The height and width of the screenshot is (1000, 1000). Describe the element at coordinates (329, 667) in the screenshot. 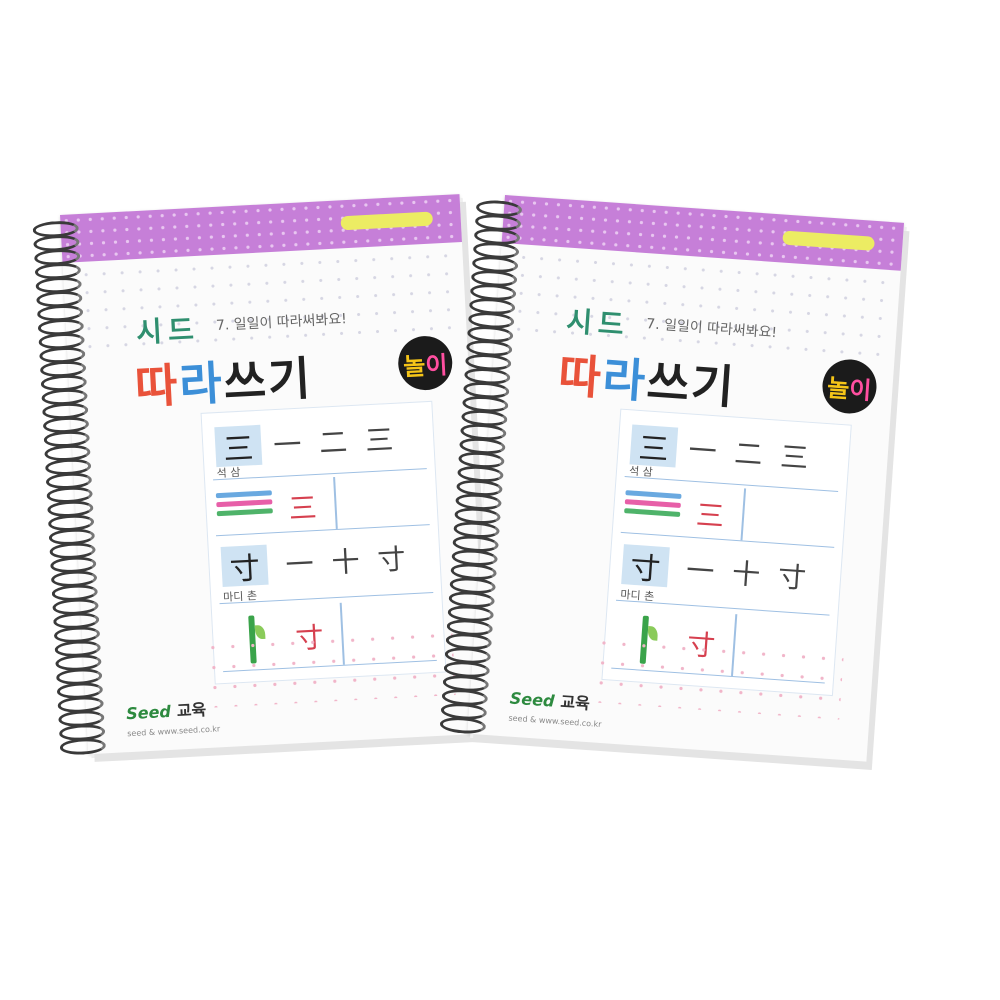

I see `pink-dot-pattern` at that location.